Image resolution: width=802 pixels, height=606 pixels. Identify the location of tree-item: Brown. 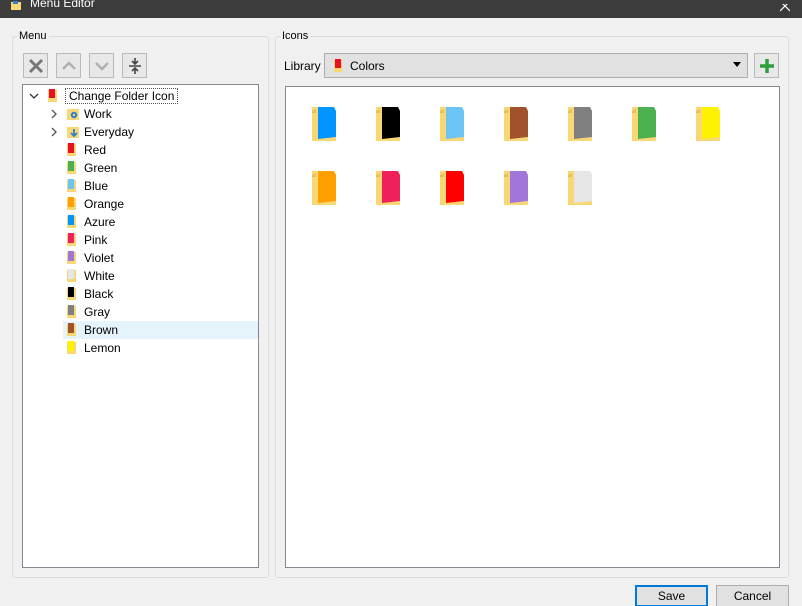
(160, 330).